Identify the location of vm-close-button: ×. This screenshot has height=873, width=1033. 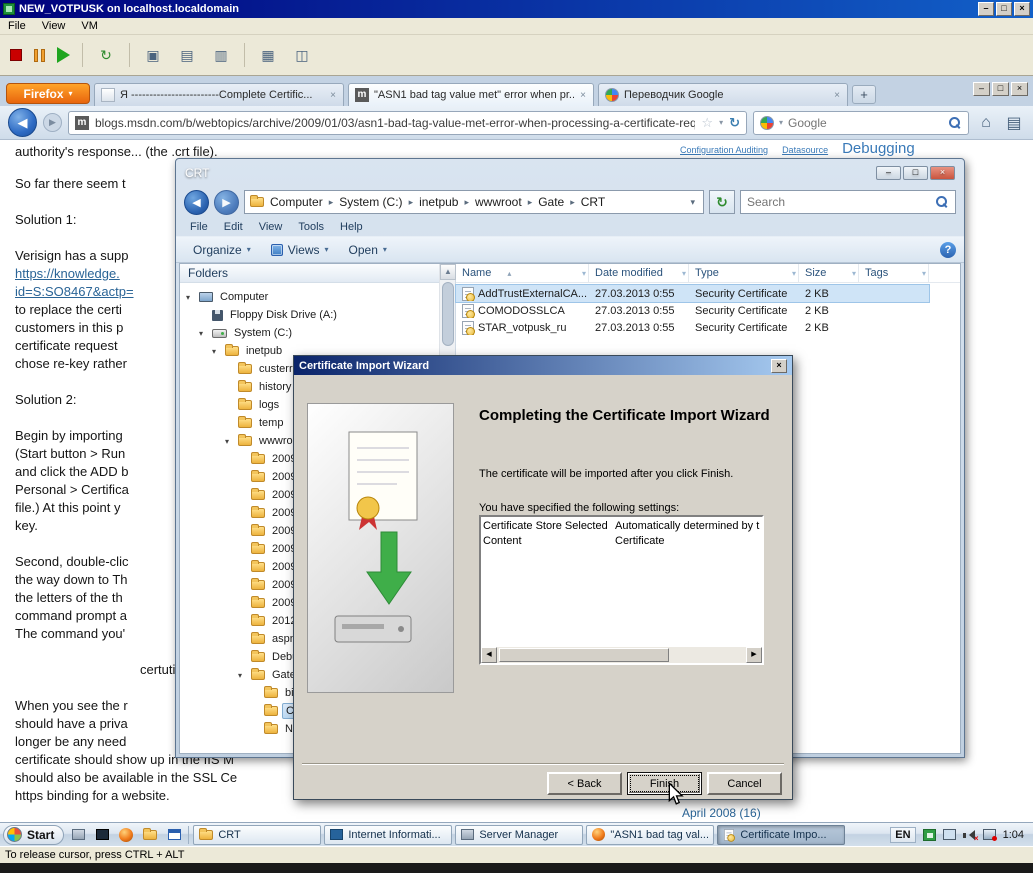
(1022, 9).